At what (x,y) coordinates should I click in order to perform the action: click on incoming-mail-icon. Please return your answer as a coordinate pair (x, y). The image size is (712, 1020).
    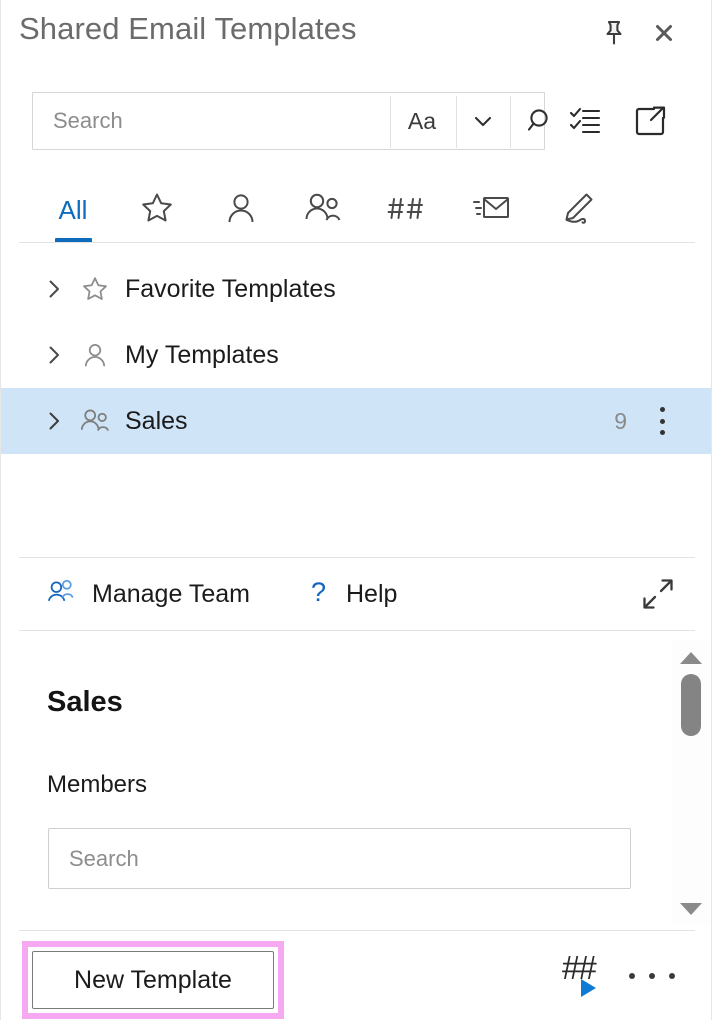
    Looking at the image, I should click on (492, 210).